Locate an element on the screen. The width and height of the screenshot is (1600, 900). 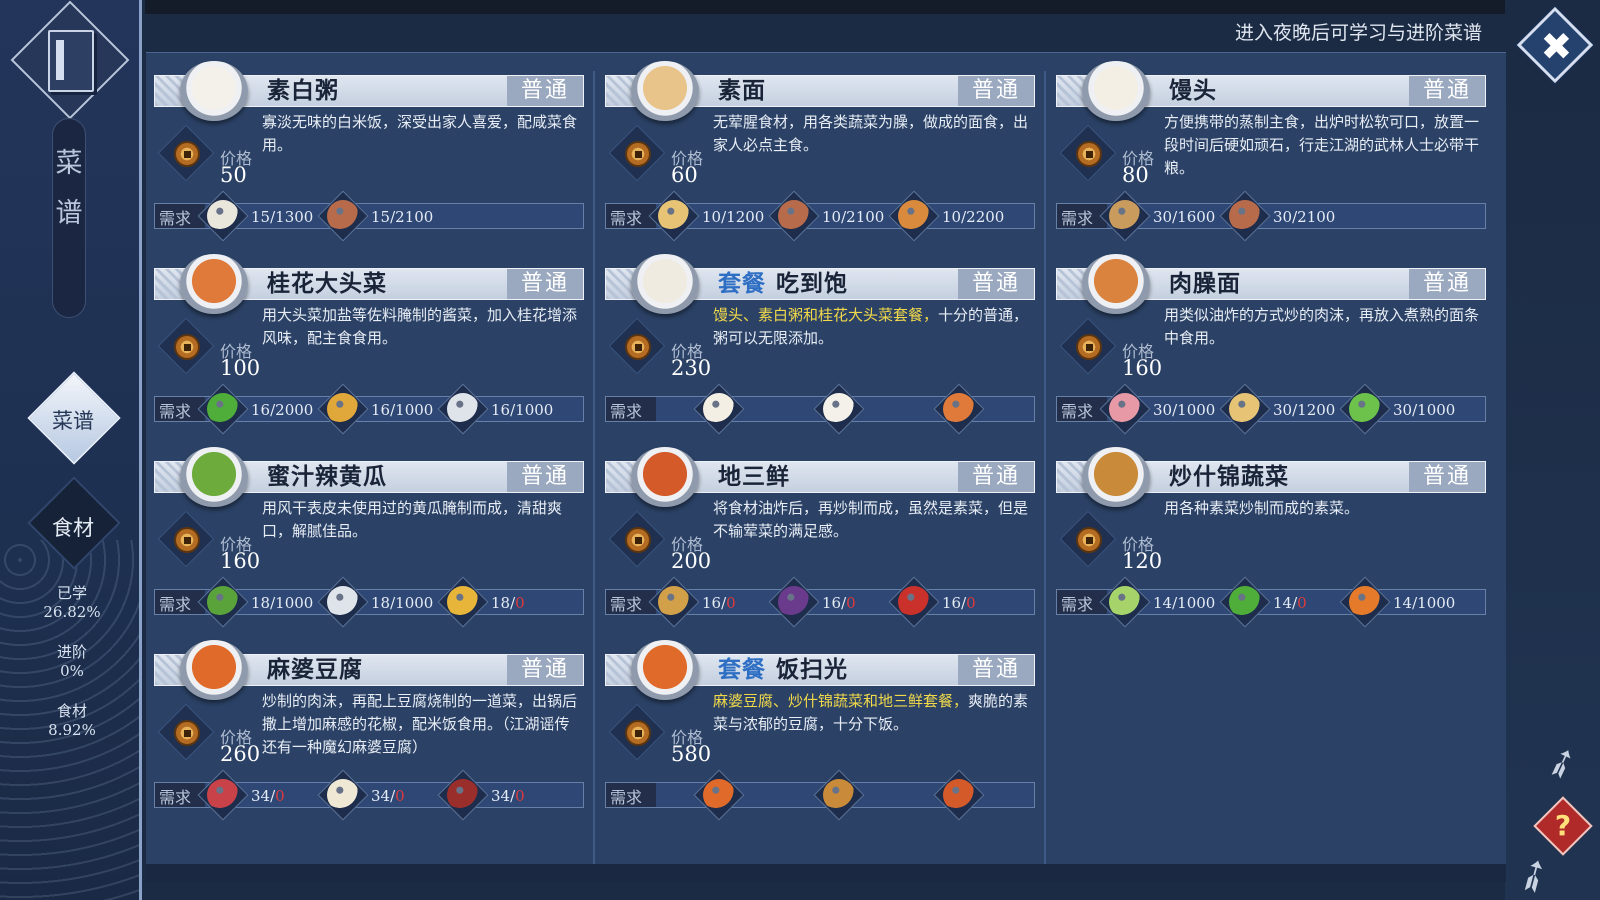
requirement-item: 30/1600 is located at coordinates (1168, 216).